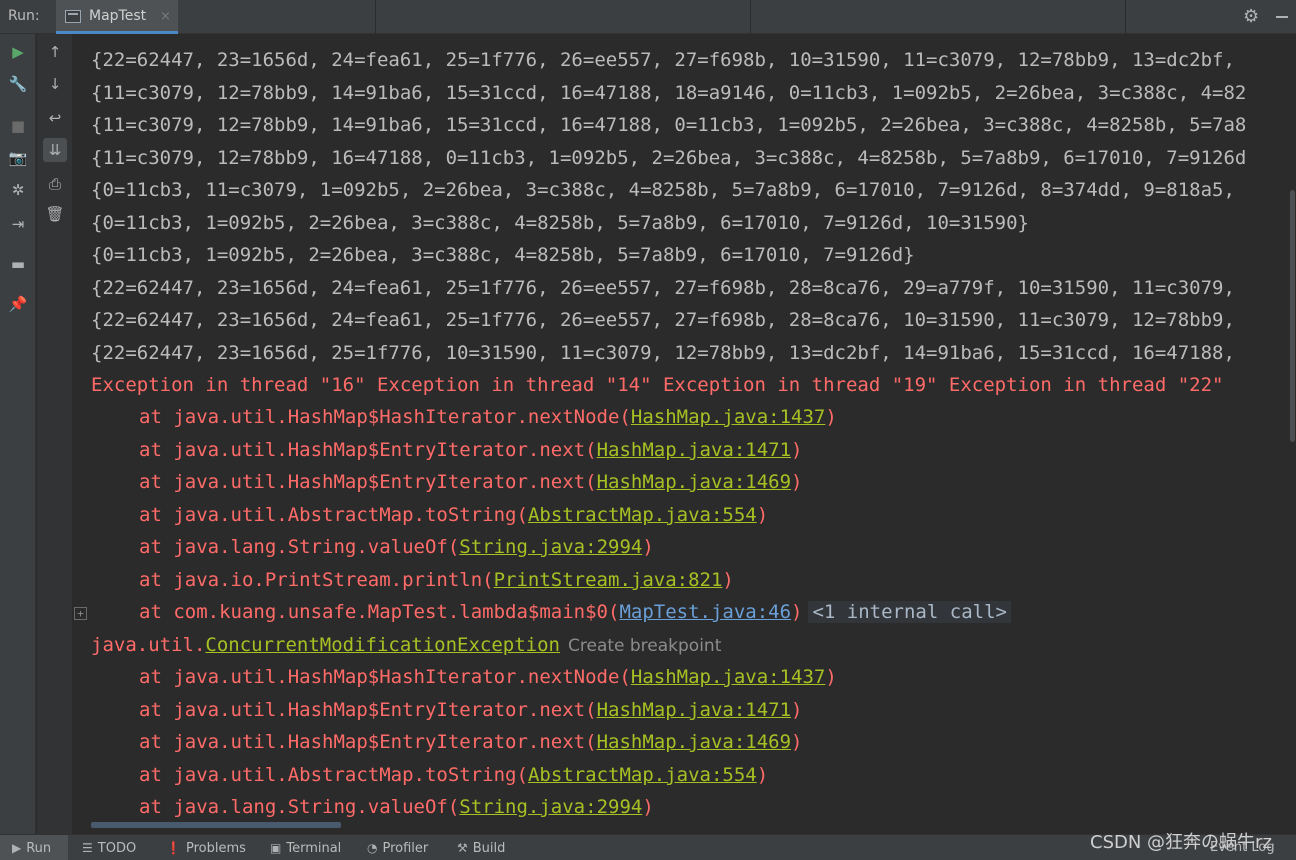  I want to click on soft-wrap-icon: ↩, so click(55, 118).